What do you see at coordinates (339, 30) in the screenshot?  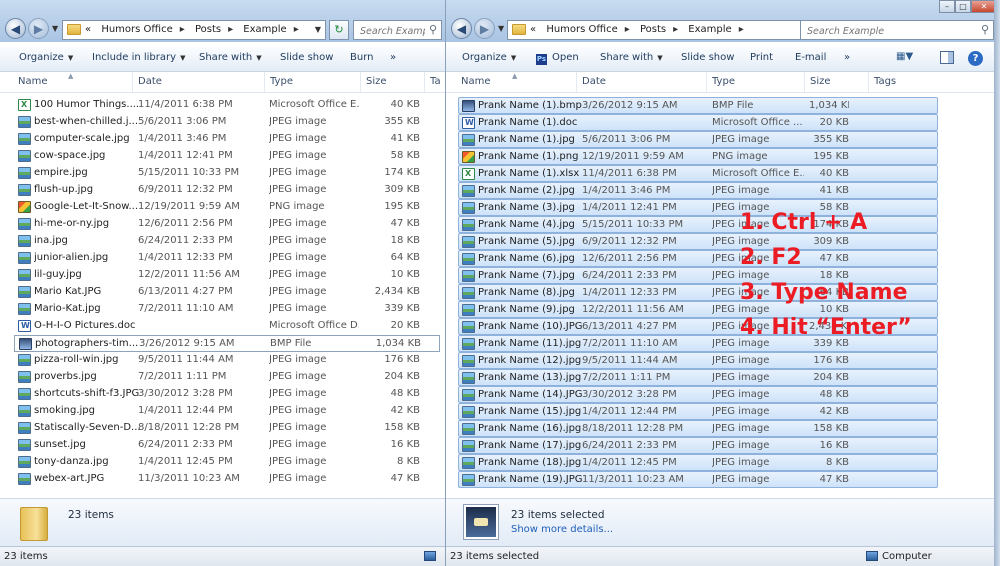 I see `refresh-button: ↻` at bounding box center [339, 30].